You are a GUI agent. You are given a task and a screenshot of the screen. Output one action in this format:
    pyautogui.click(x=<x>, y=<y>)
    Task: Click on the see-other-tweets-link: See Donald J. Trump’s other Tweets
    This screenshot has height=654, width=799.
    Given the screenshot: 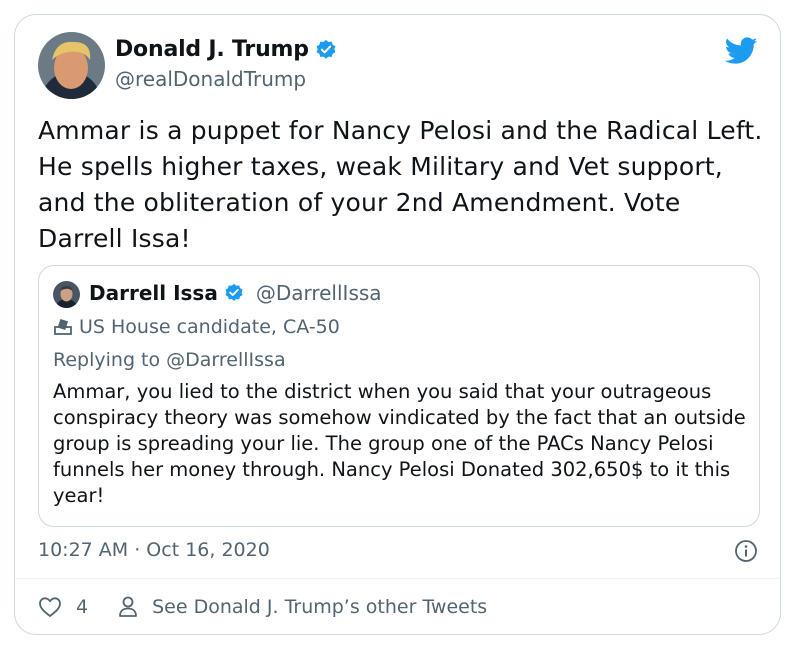 What is the action you would take?
    pyautogui.click(x=319, y=607)
    